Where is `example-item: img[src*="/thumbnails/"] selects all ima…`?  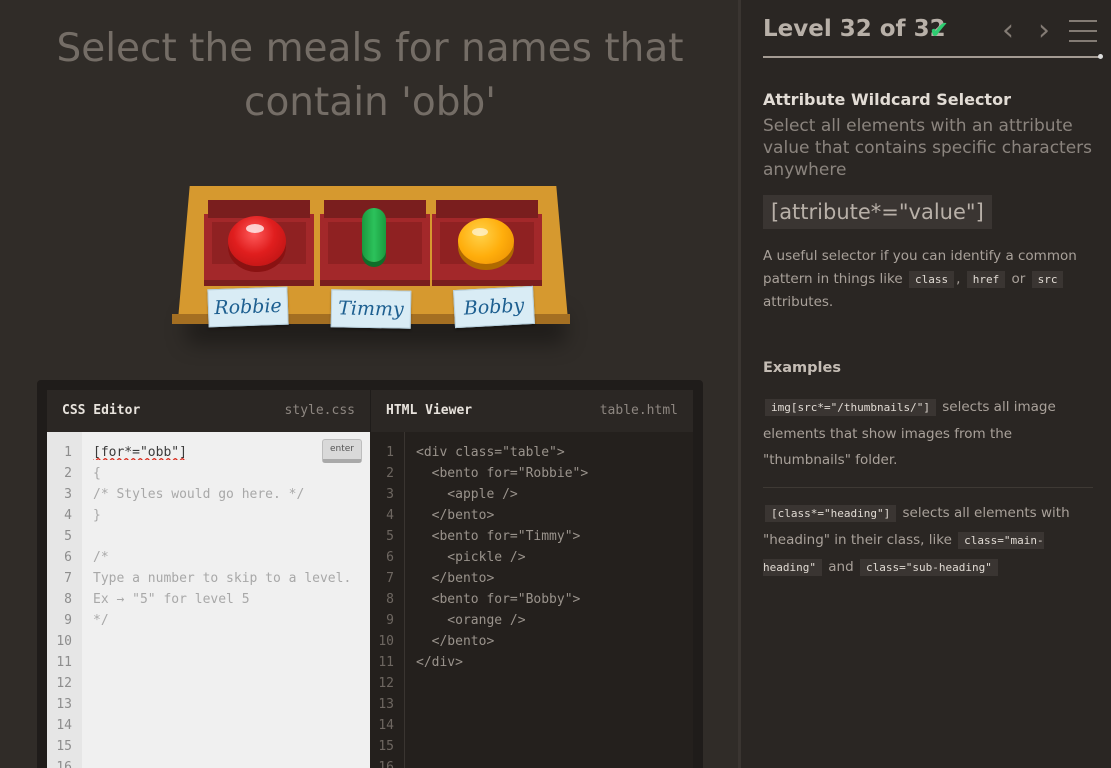 example-item: img[src*="/thumbnails/"] selects all ima… is located at coordinates (928, 433).